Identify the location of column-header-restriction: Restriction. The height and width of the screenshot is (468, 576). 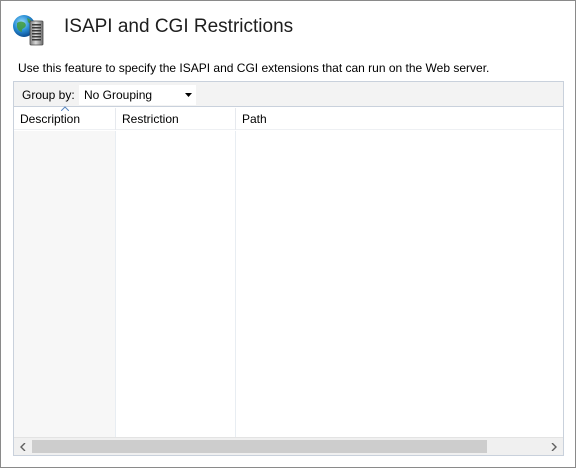
(175, 119).